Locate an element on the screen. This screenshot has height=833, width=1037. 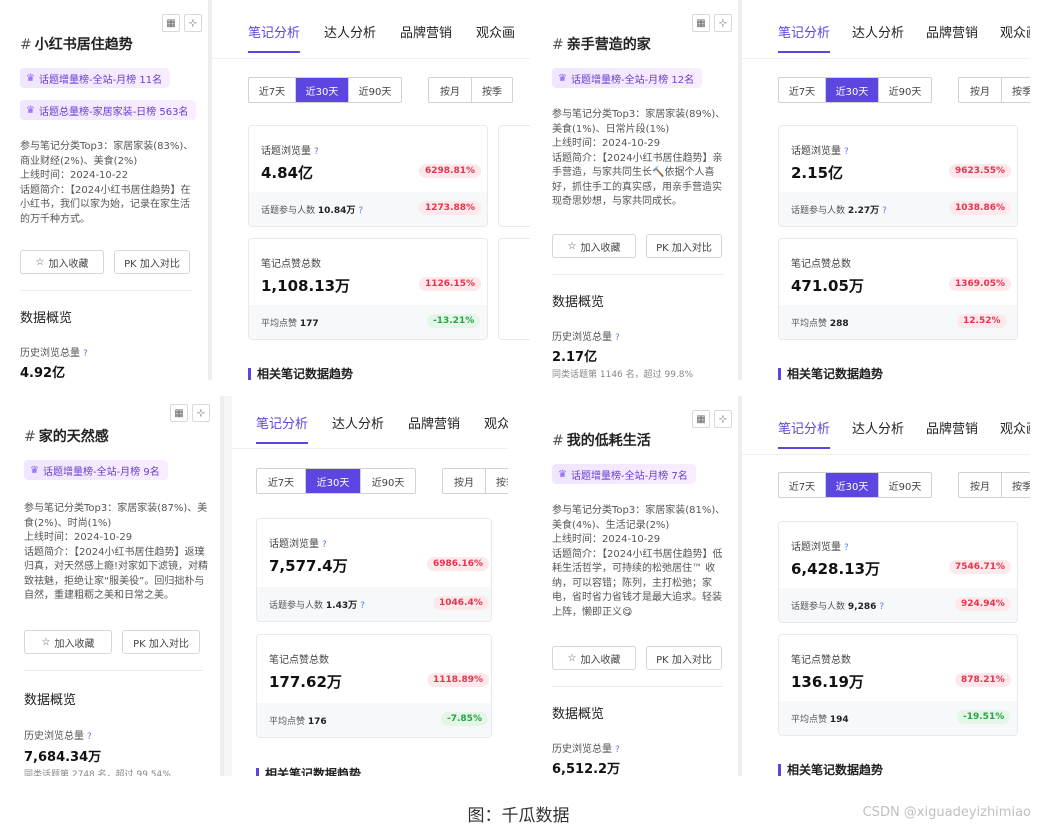
rank-badge: ♛ 话题增量榜-全站-月榜 7名 is located at coordinates (624, 474).